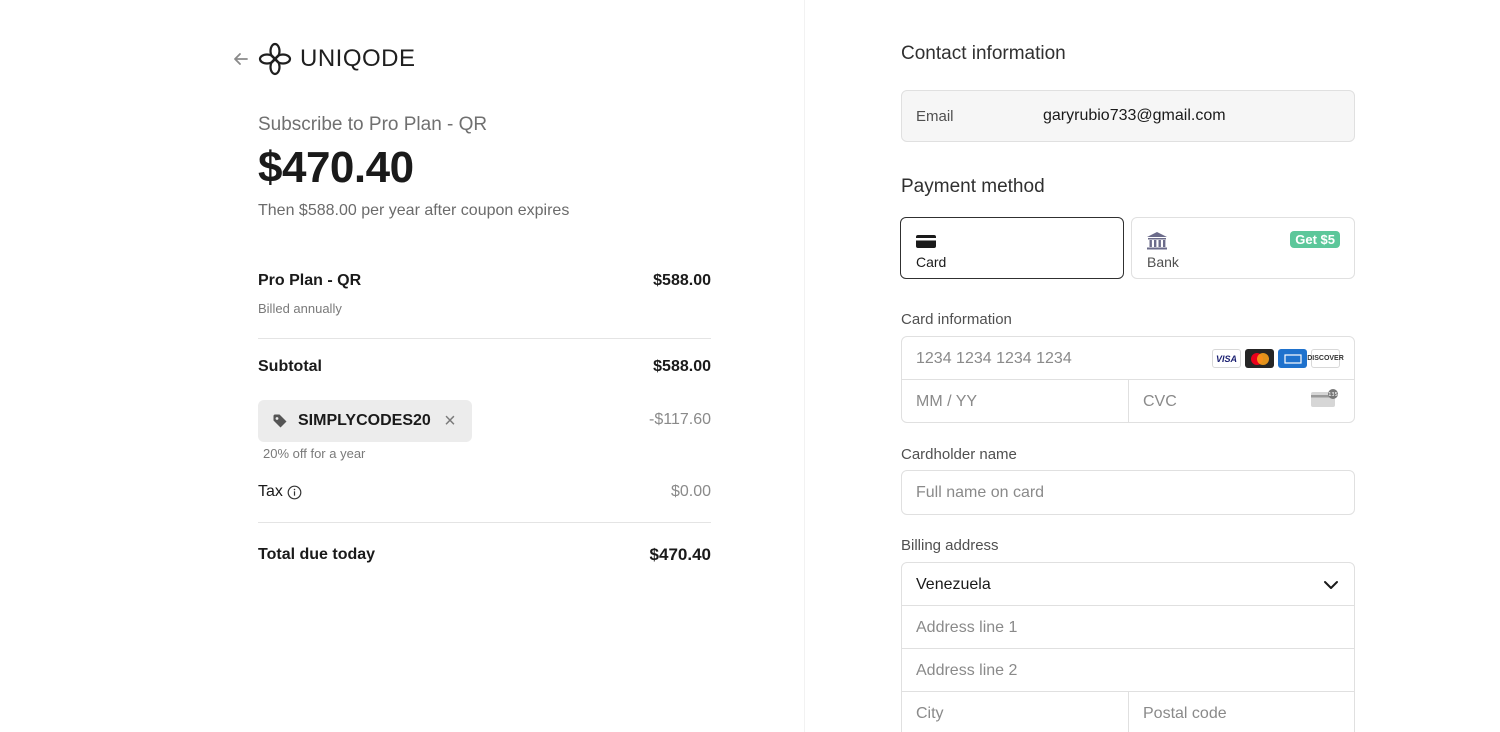  I want to click on subtotal-label: Subtotal, so click(290, 366).